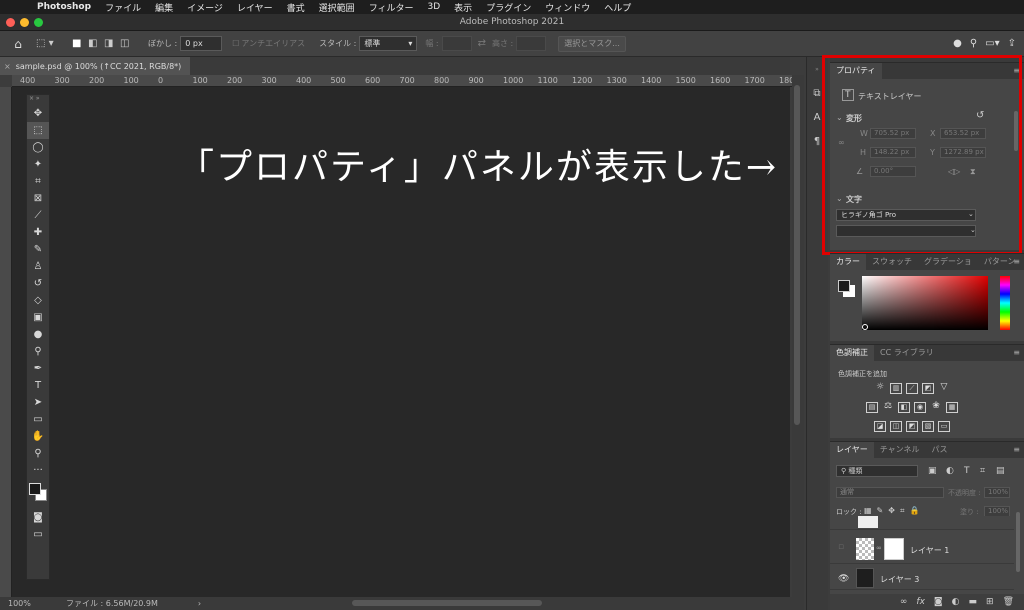  What do you see at coordinates (38, 249) in the screenshot?
I see `brush-tool-icon: ✎` at bounding box center [38, 249].